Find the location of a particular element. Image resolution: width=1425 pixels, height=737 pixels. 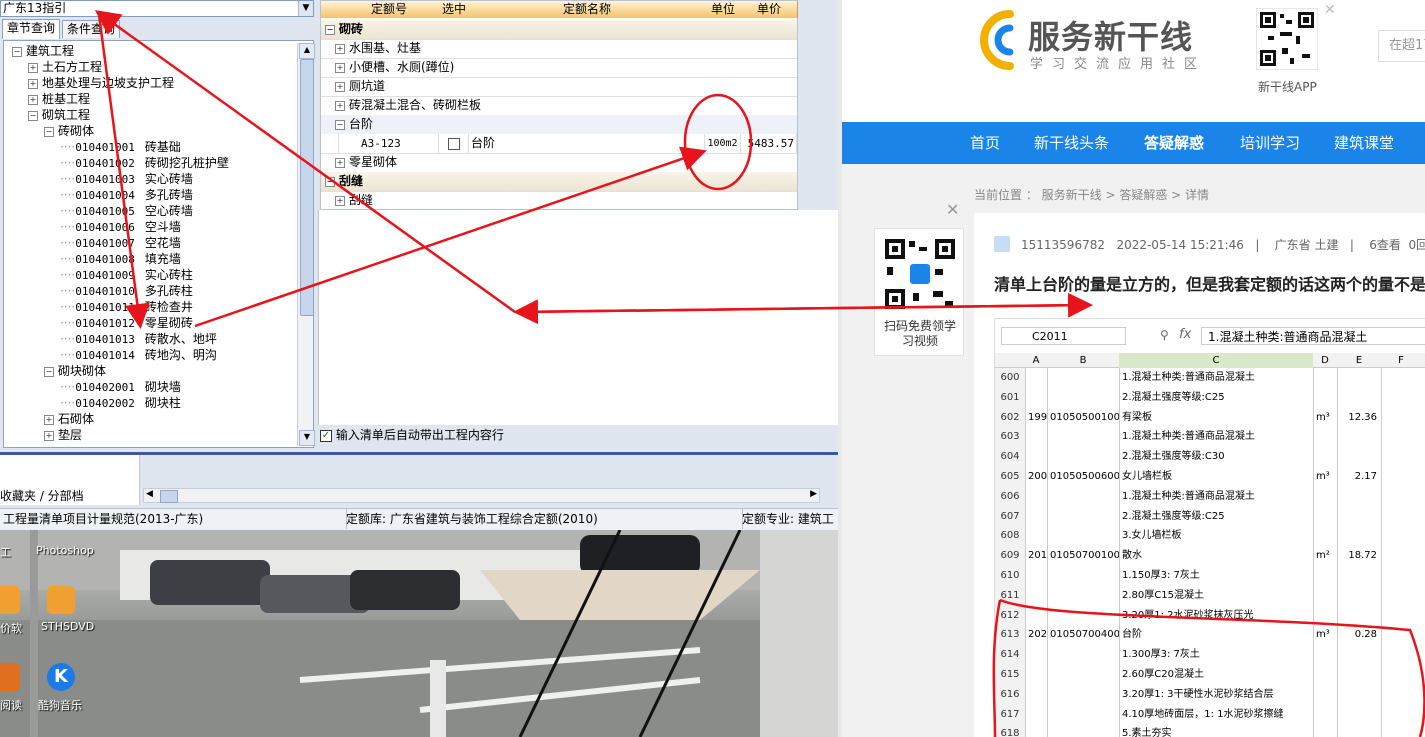

tree-item-label: 砌筑工程 is located at coordinates (66, 115).